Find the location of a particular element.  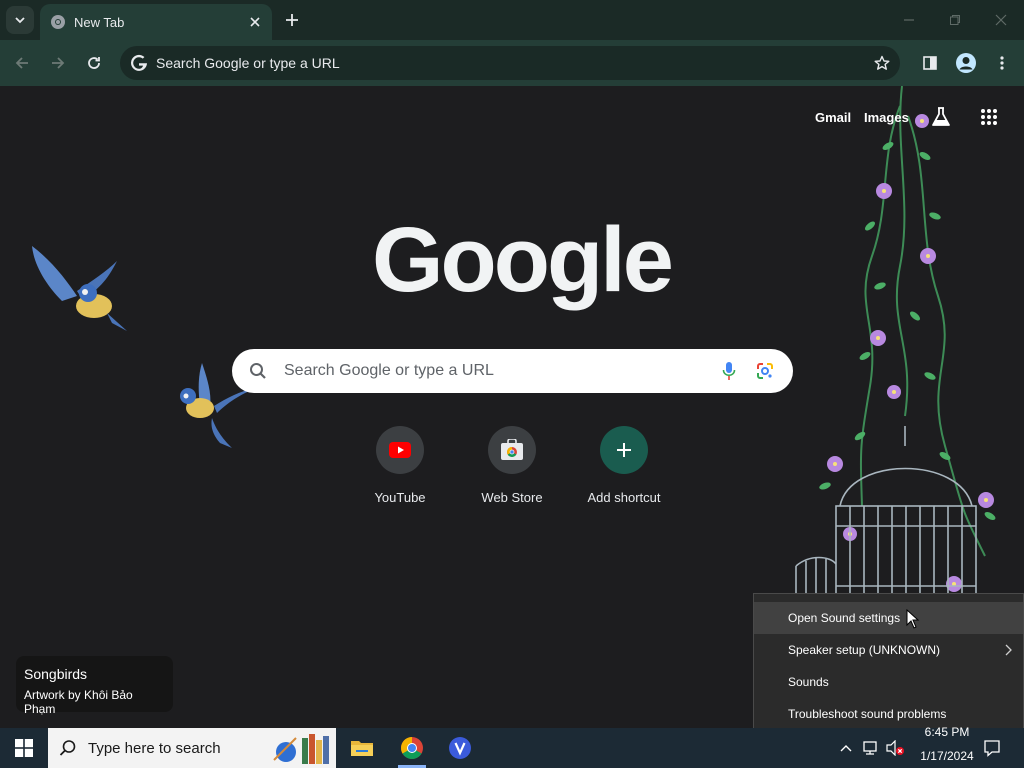

flask-icon is located at coordinates (941, 116).